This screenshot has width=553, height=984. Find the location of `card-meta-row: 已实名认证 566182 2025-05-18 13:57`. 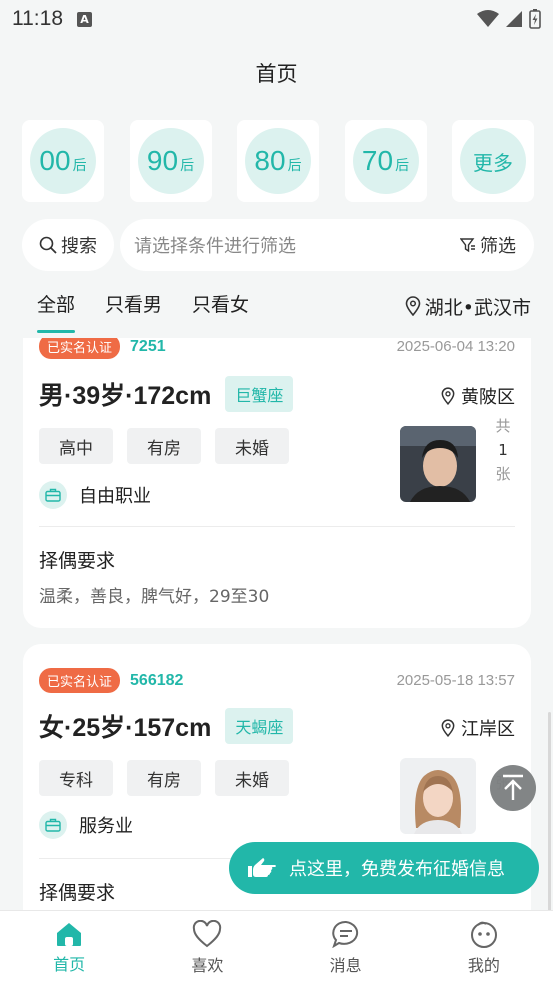

card-meta-row: 已实名认证 566182 2025-05-18 13:57 is located at coordinates (277, 680).